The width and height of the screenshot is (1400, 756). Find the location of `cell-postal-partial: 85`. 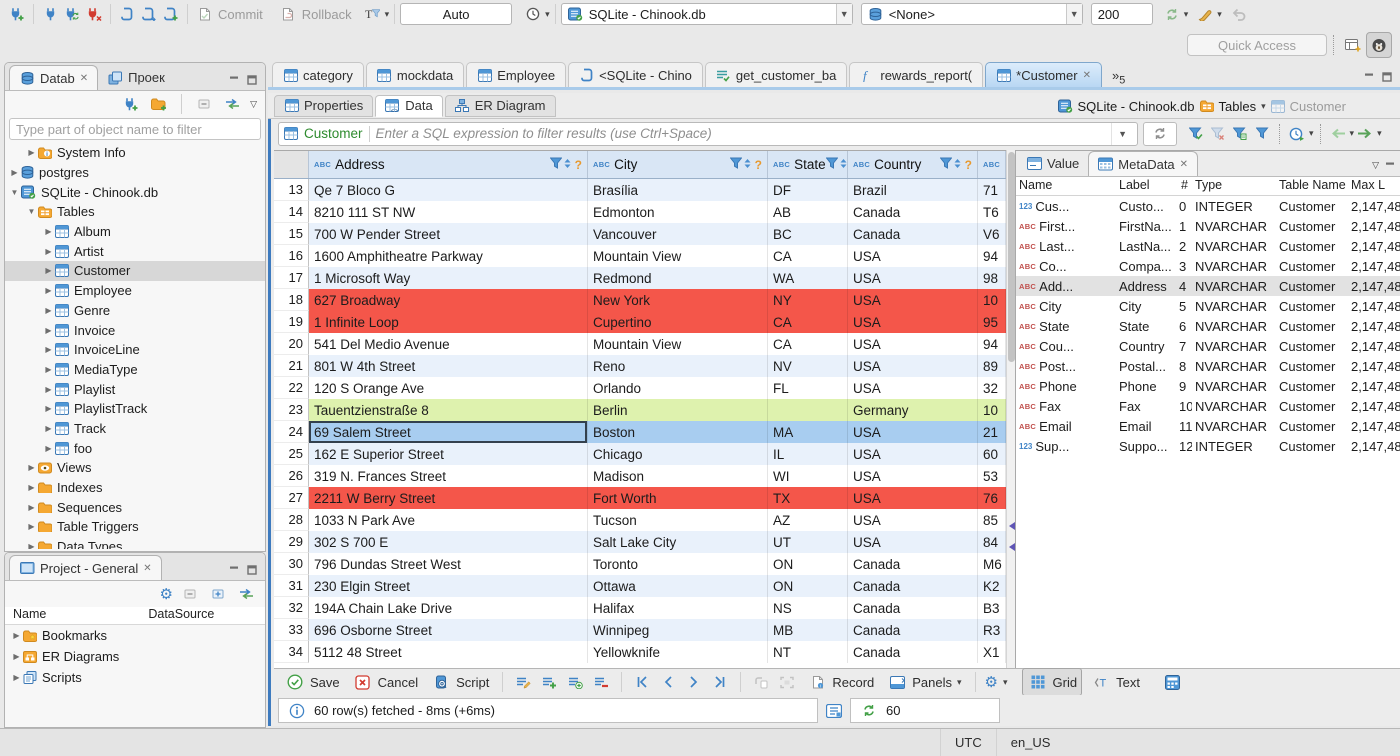

cell-postal-partial: 85 is located at coordinates (992, 520).